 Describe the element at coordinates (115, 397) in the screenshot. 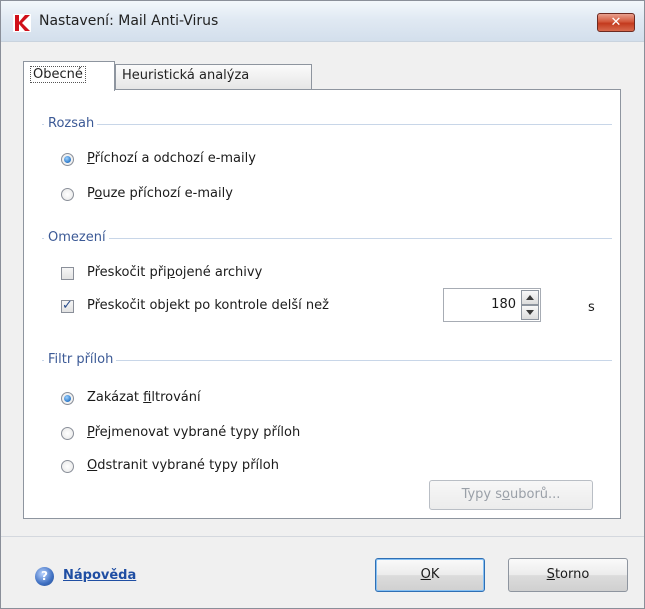

I see `label-part: Zakázat` at that location.